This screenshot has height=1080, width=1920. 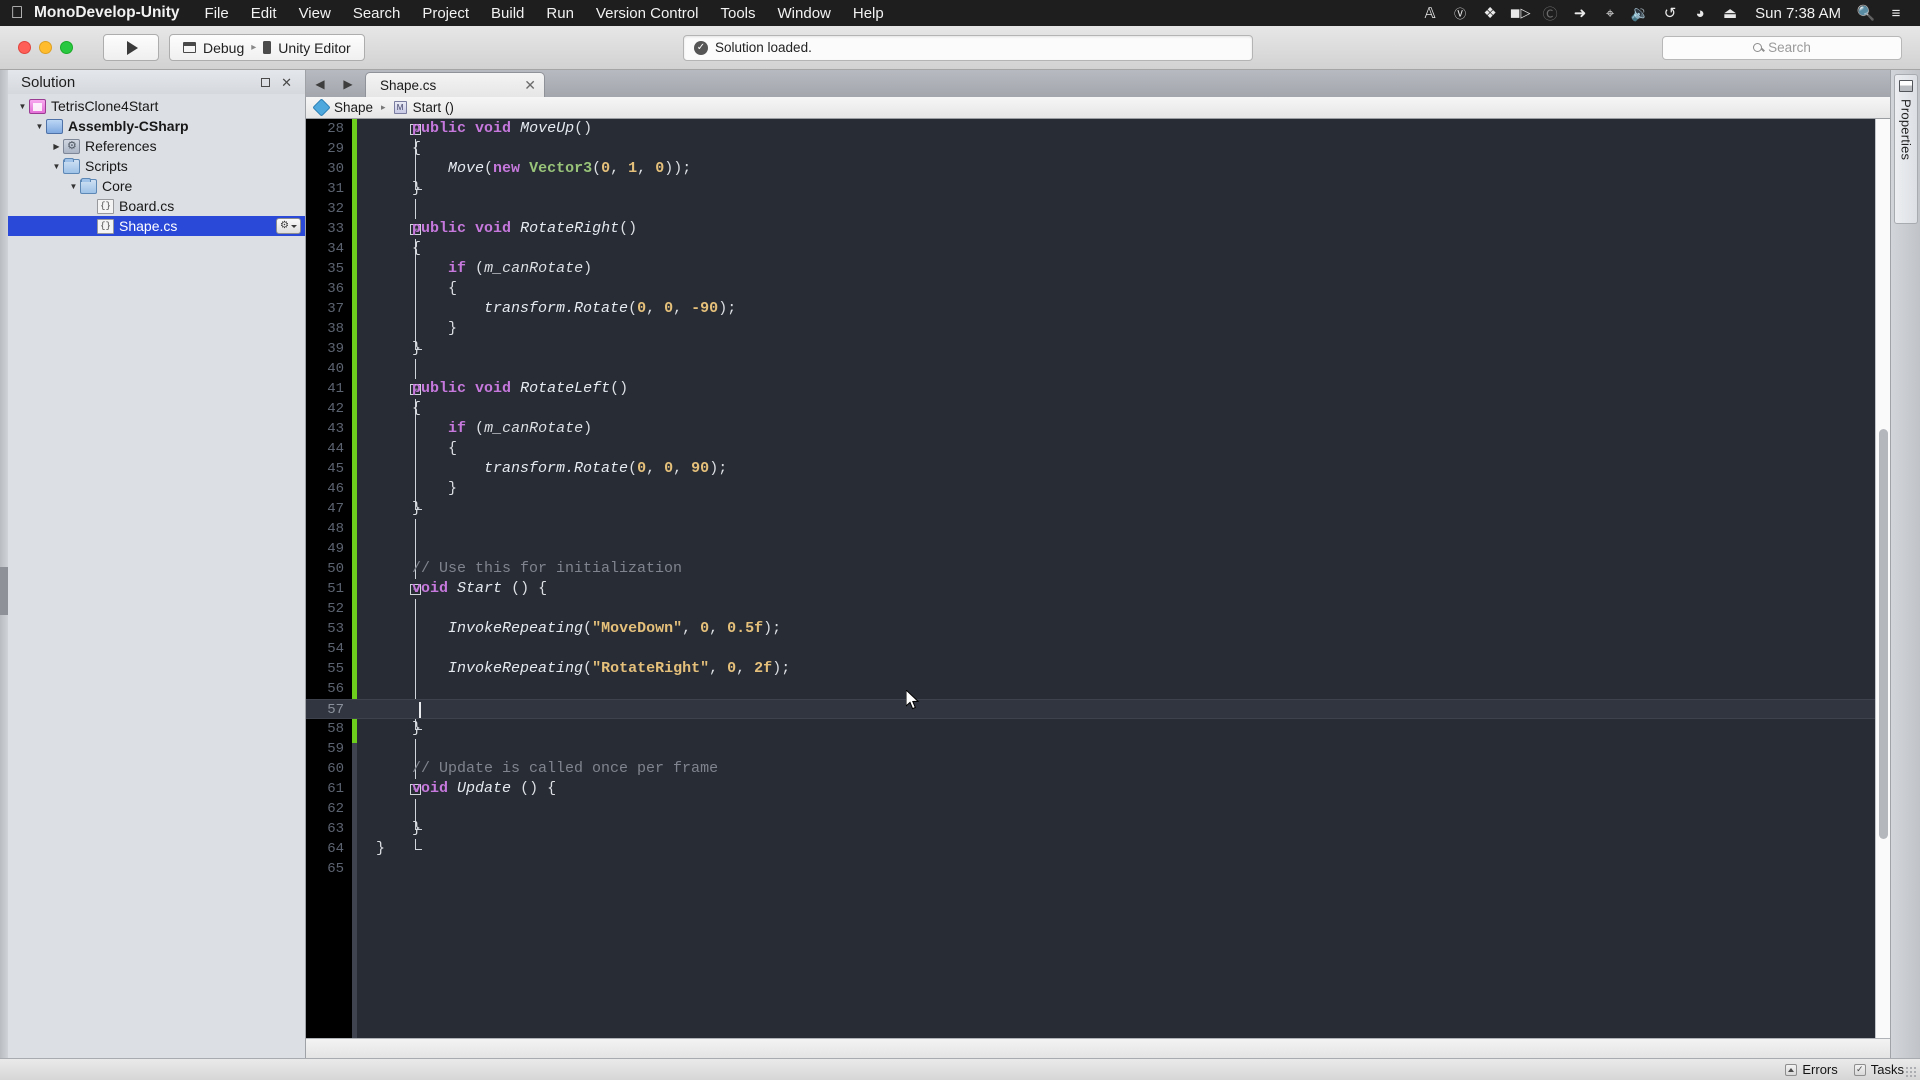 I want to click on solution-tree-item-tetrisclone4start: ▼ TetrisClone4Start, so click(x=156, y=106).